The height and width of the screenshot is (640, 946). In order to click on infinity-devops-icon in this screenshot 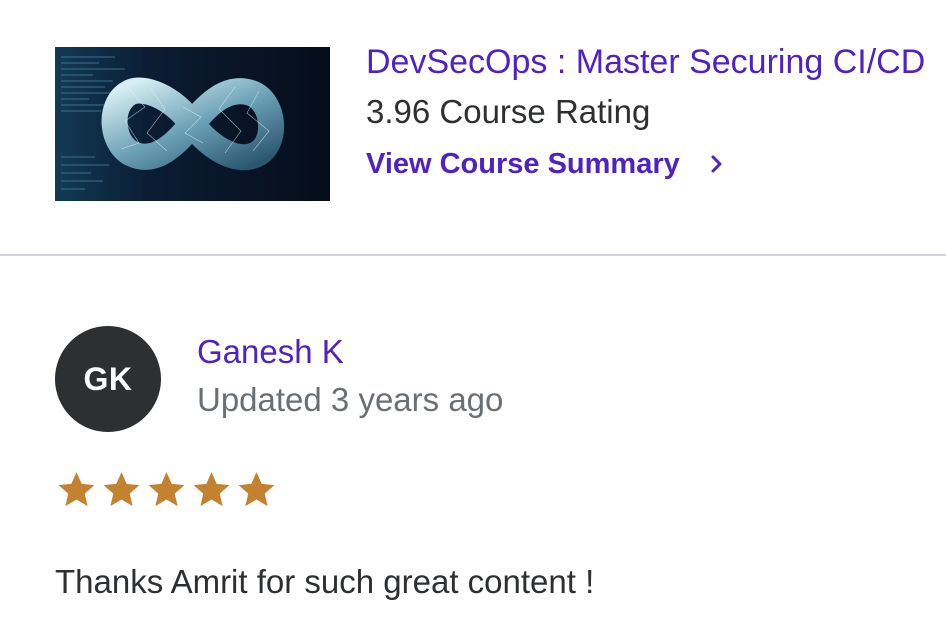, I will do `click(192, 124)`.